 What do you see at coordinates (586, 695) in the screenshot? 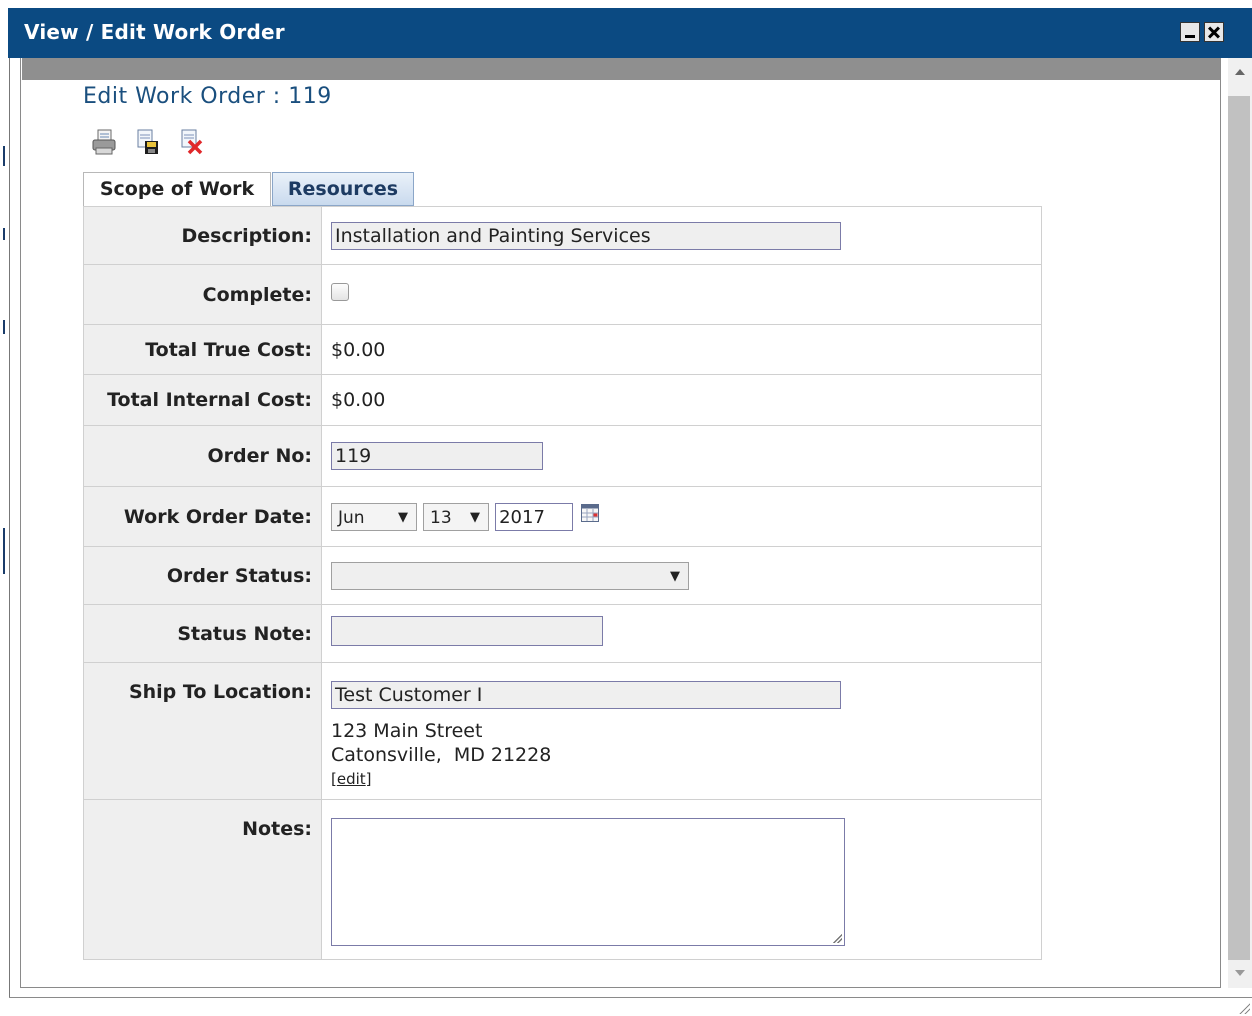
I see `ship-to-input: Test Customer I` at bounding box center [586, 695].